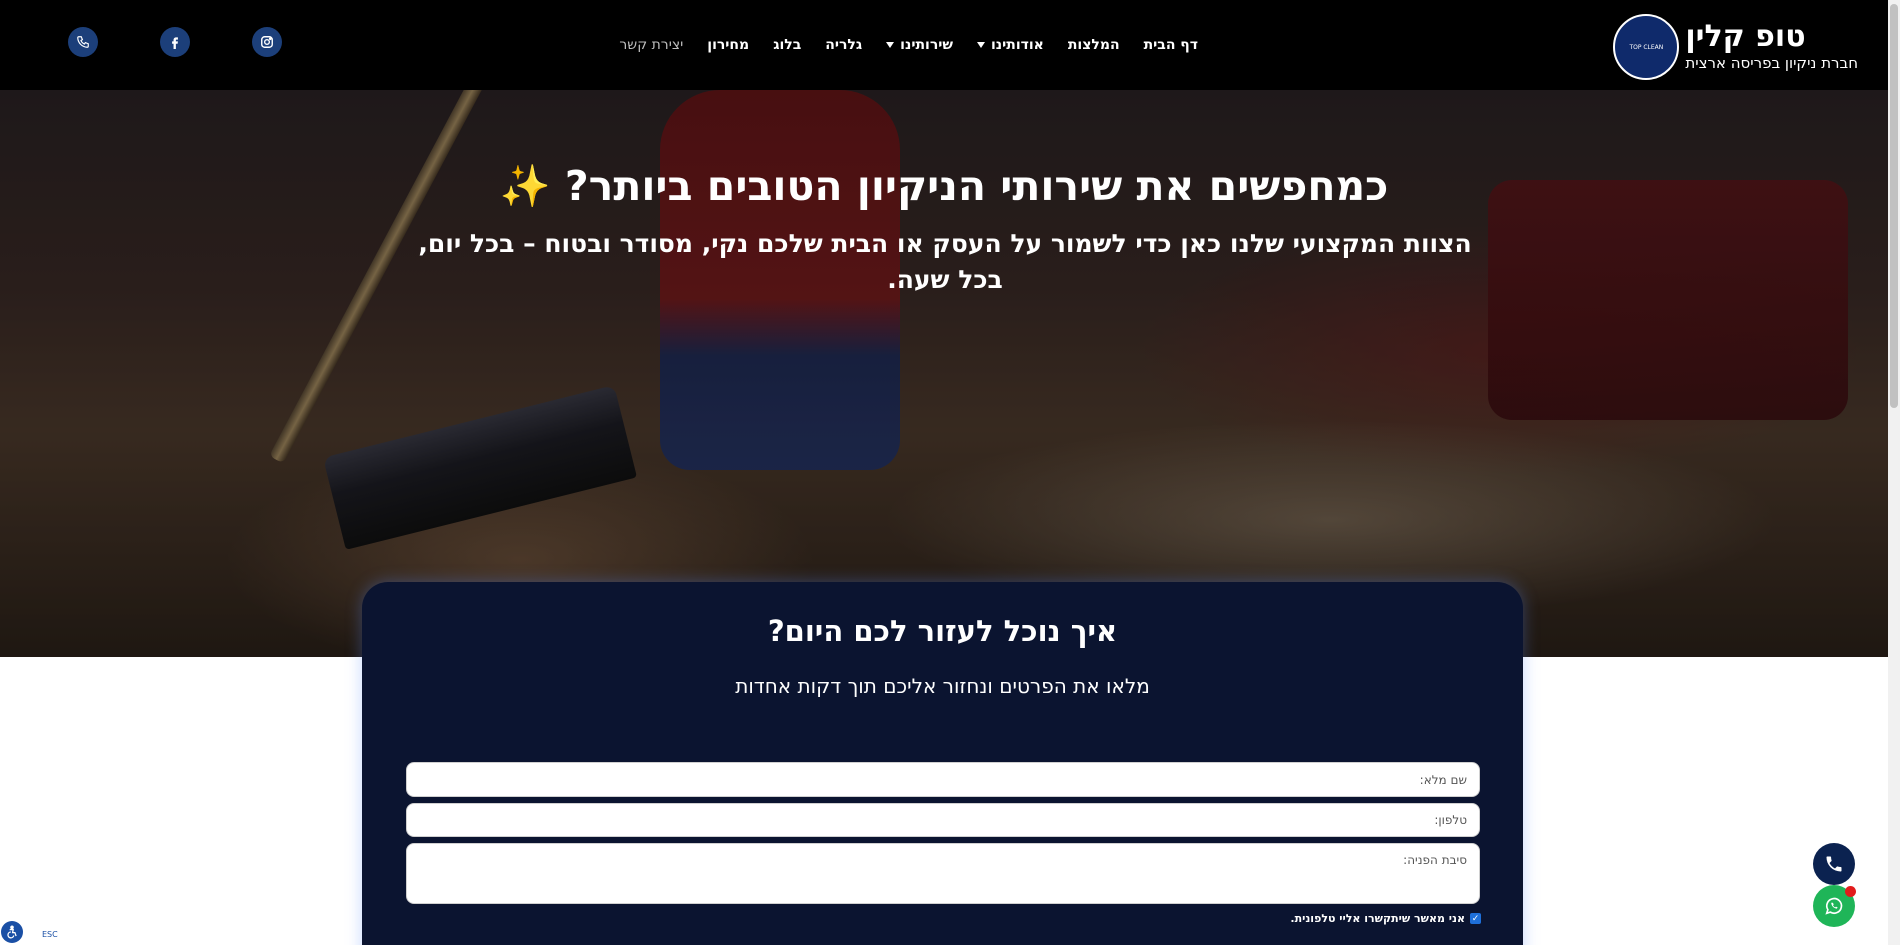  I want to click on form-title: איך נוכל לעזור לכם היום?, so click(942, 631).